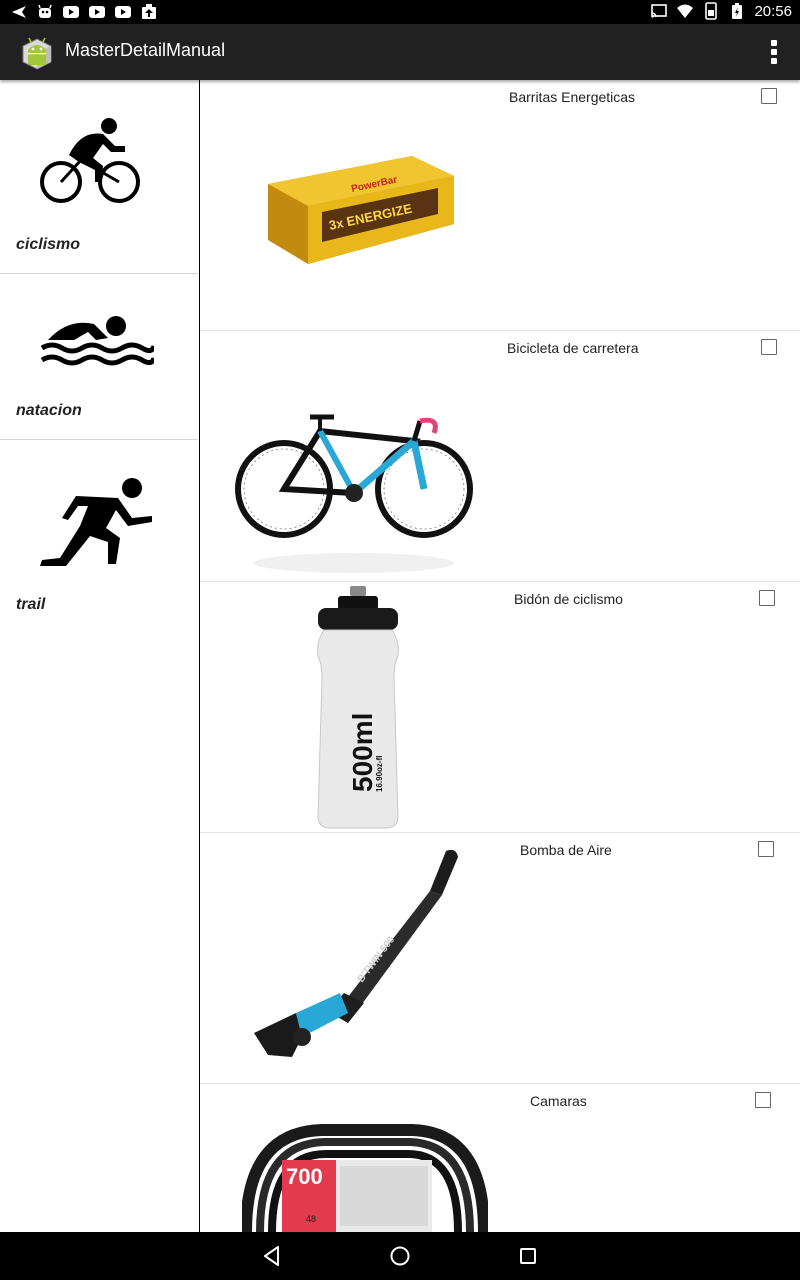 The width and height of the screenshot is (800, 1280). I want to click on nav-home-icon, so click(400, 1256).